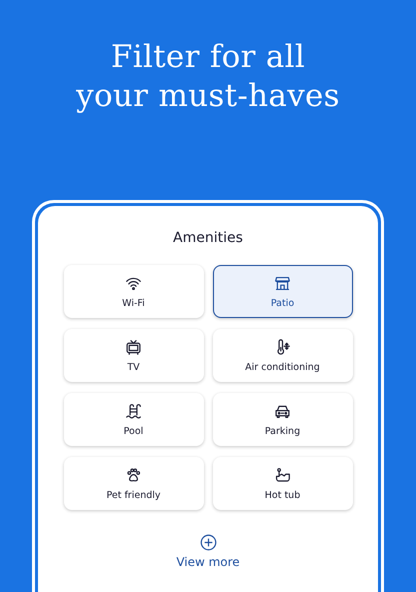 This screenshot has width=416, height=592. Describe the element at coordinates (282, 355) in the screenshot. I see `amenity-tile: Air conditioning` at that location.